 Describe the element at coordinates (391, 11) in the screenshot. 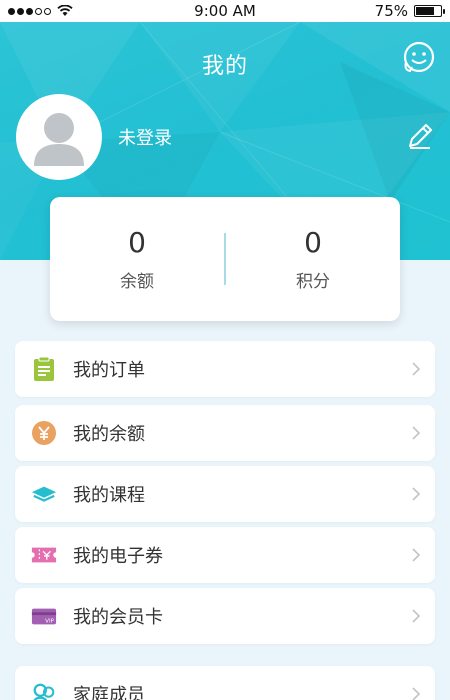

I see `battery-percent: 75%` at that location.